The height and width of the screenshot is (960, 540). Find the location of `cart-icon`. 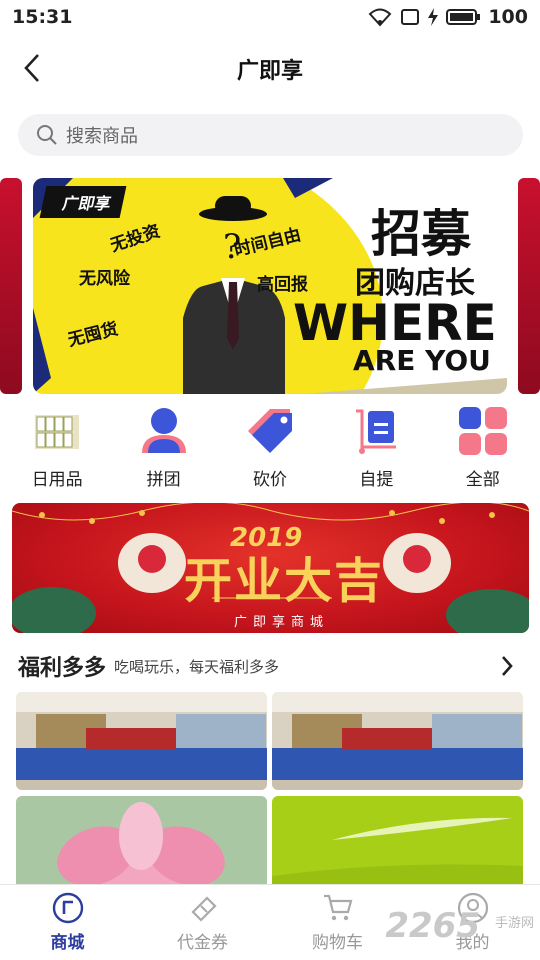

cart-icon is located at coordinates (337, 907).